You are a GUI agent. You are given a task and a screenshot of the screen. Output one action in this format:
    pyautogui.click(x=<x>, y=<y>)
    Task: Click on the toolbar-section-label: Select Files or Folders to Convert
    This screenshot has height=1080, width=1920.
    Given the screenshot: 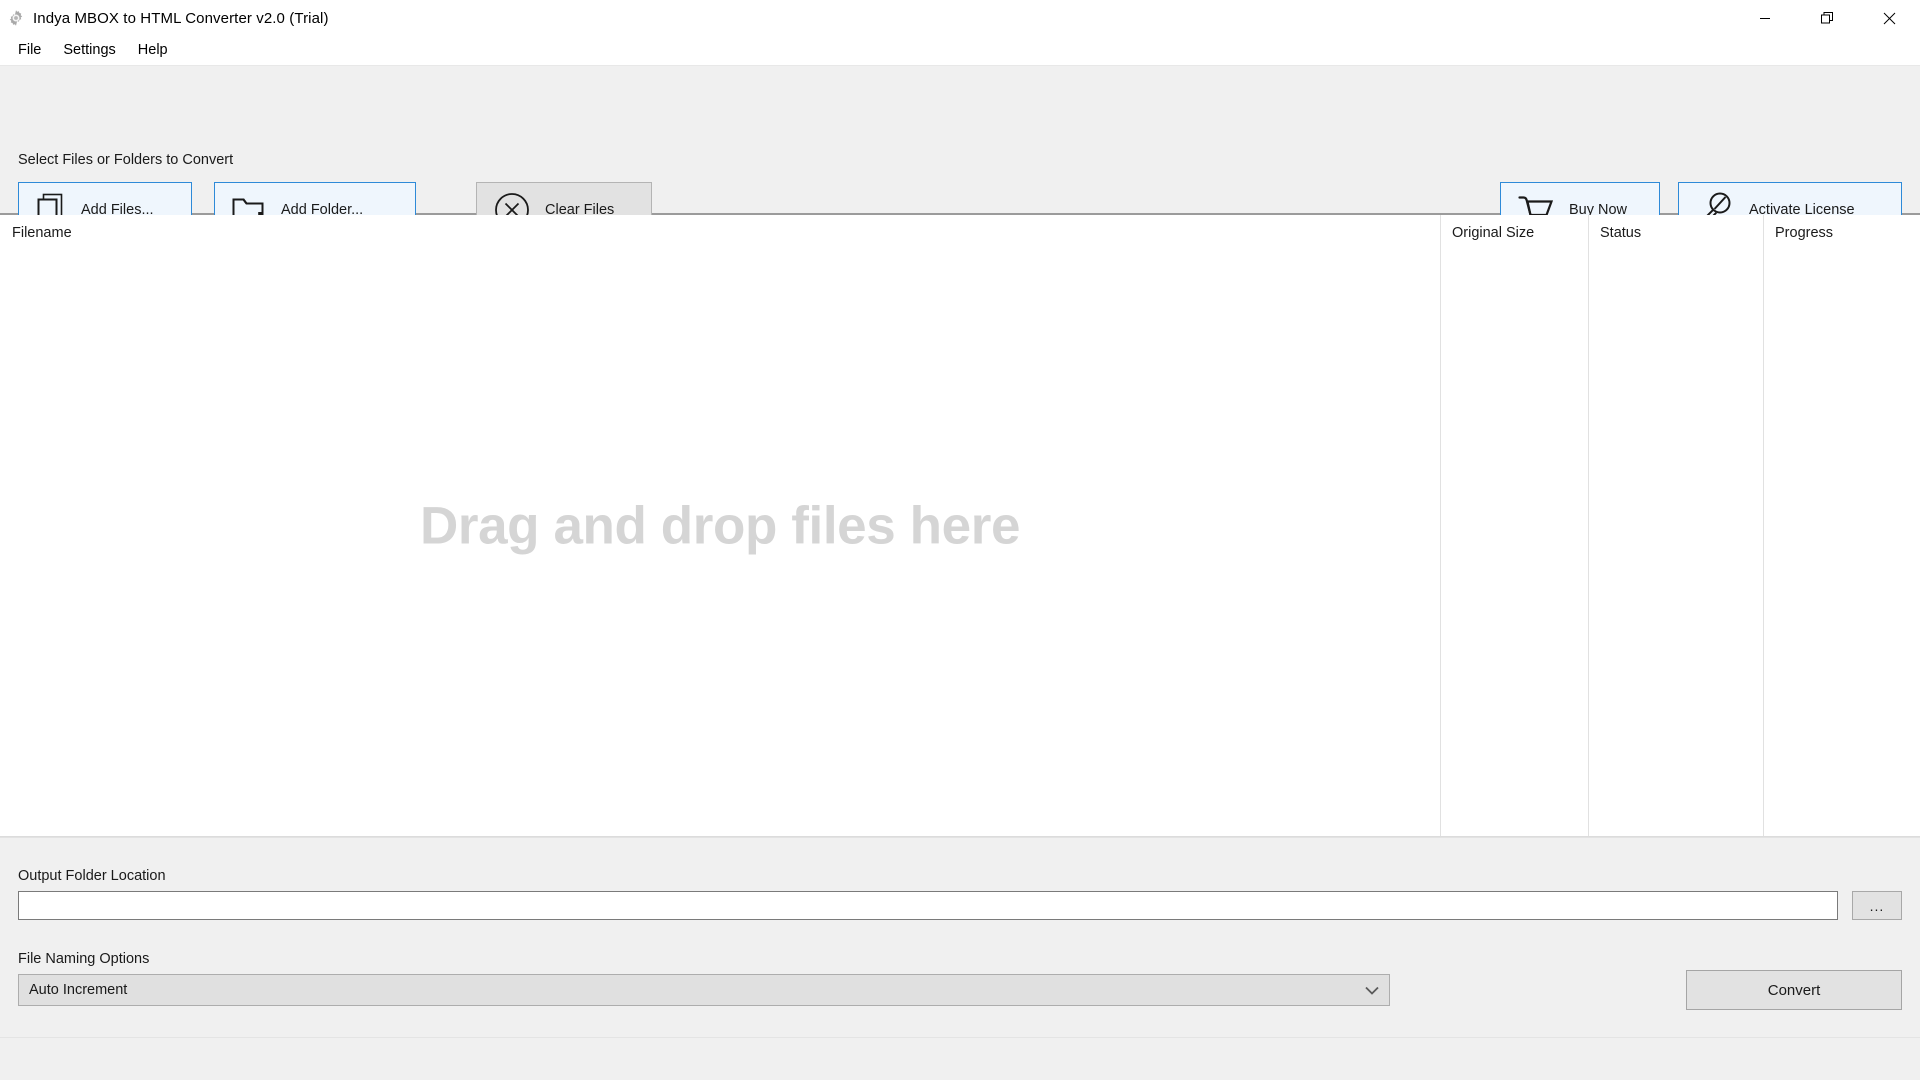 What is the action you would take?
    pyautogui.click(x=126, y=160)
    